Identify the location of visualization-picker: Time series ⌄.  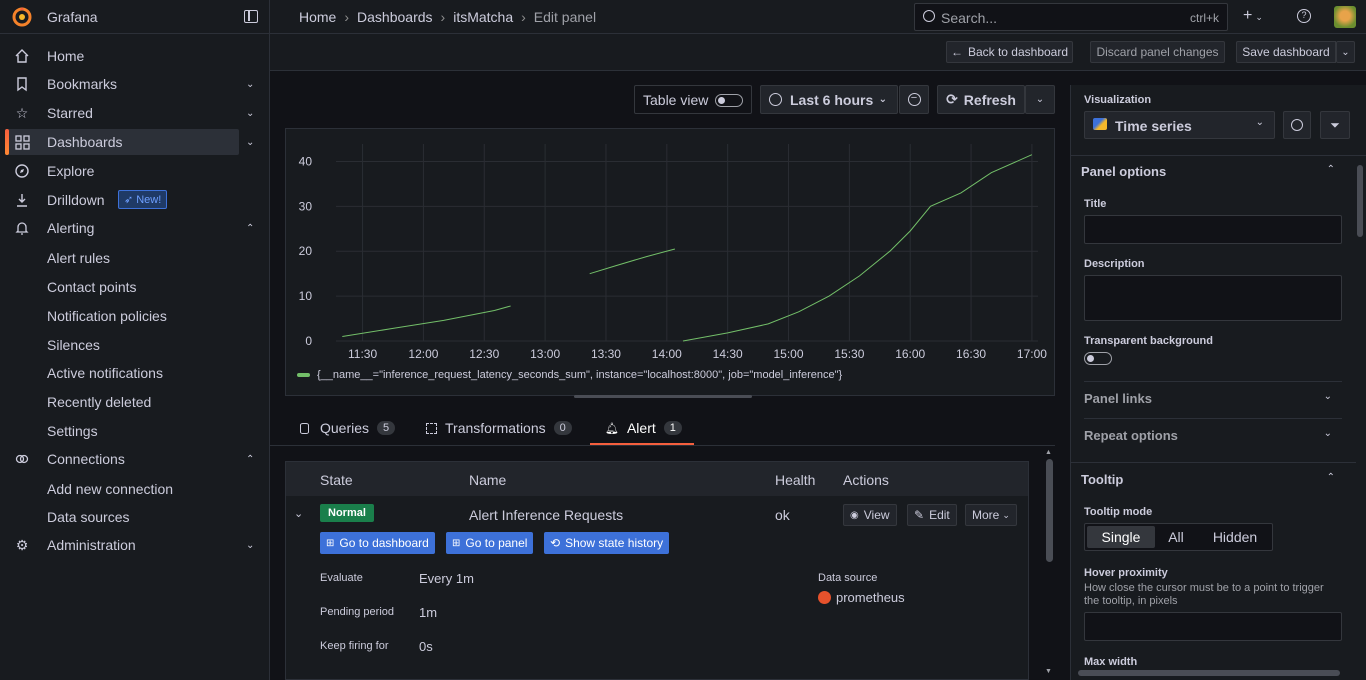
(1179, 125).